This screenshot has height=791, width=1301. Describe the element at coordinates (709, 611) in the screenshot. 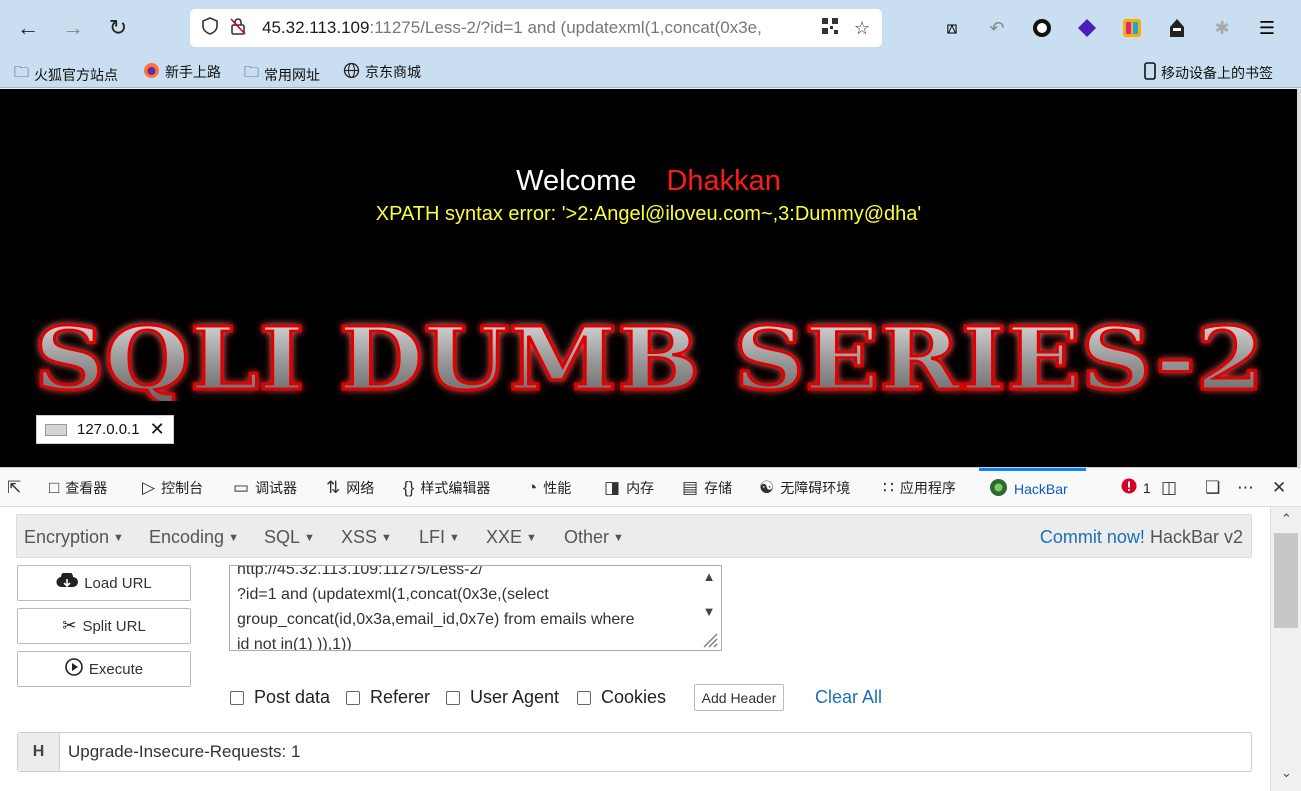

I see `scroll-down-icon: ▼` at that location.